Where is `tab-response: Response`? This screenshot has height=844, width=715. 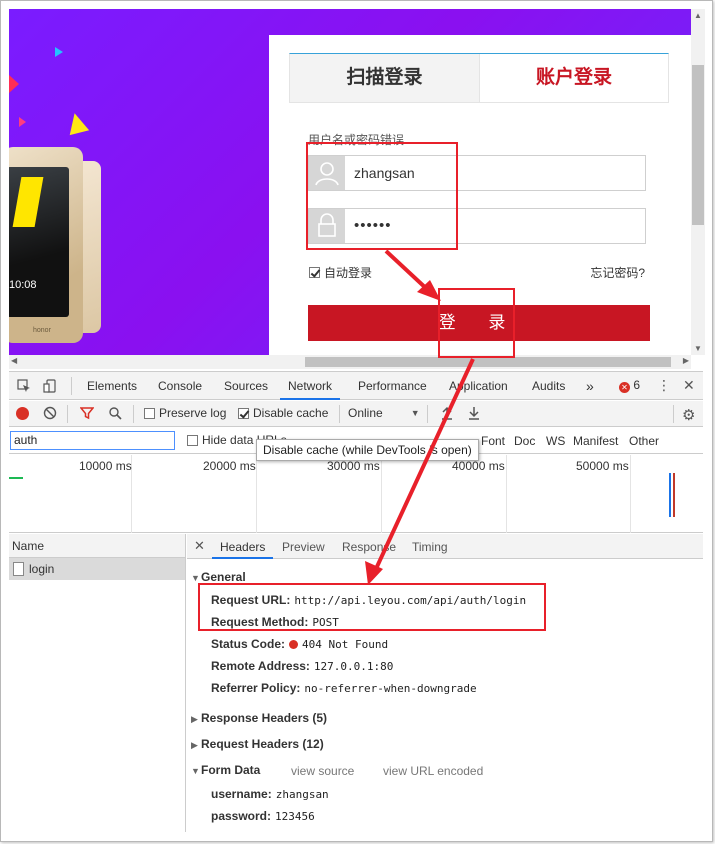
tab-response: Response is located at coordinates (369, 546).